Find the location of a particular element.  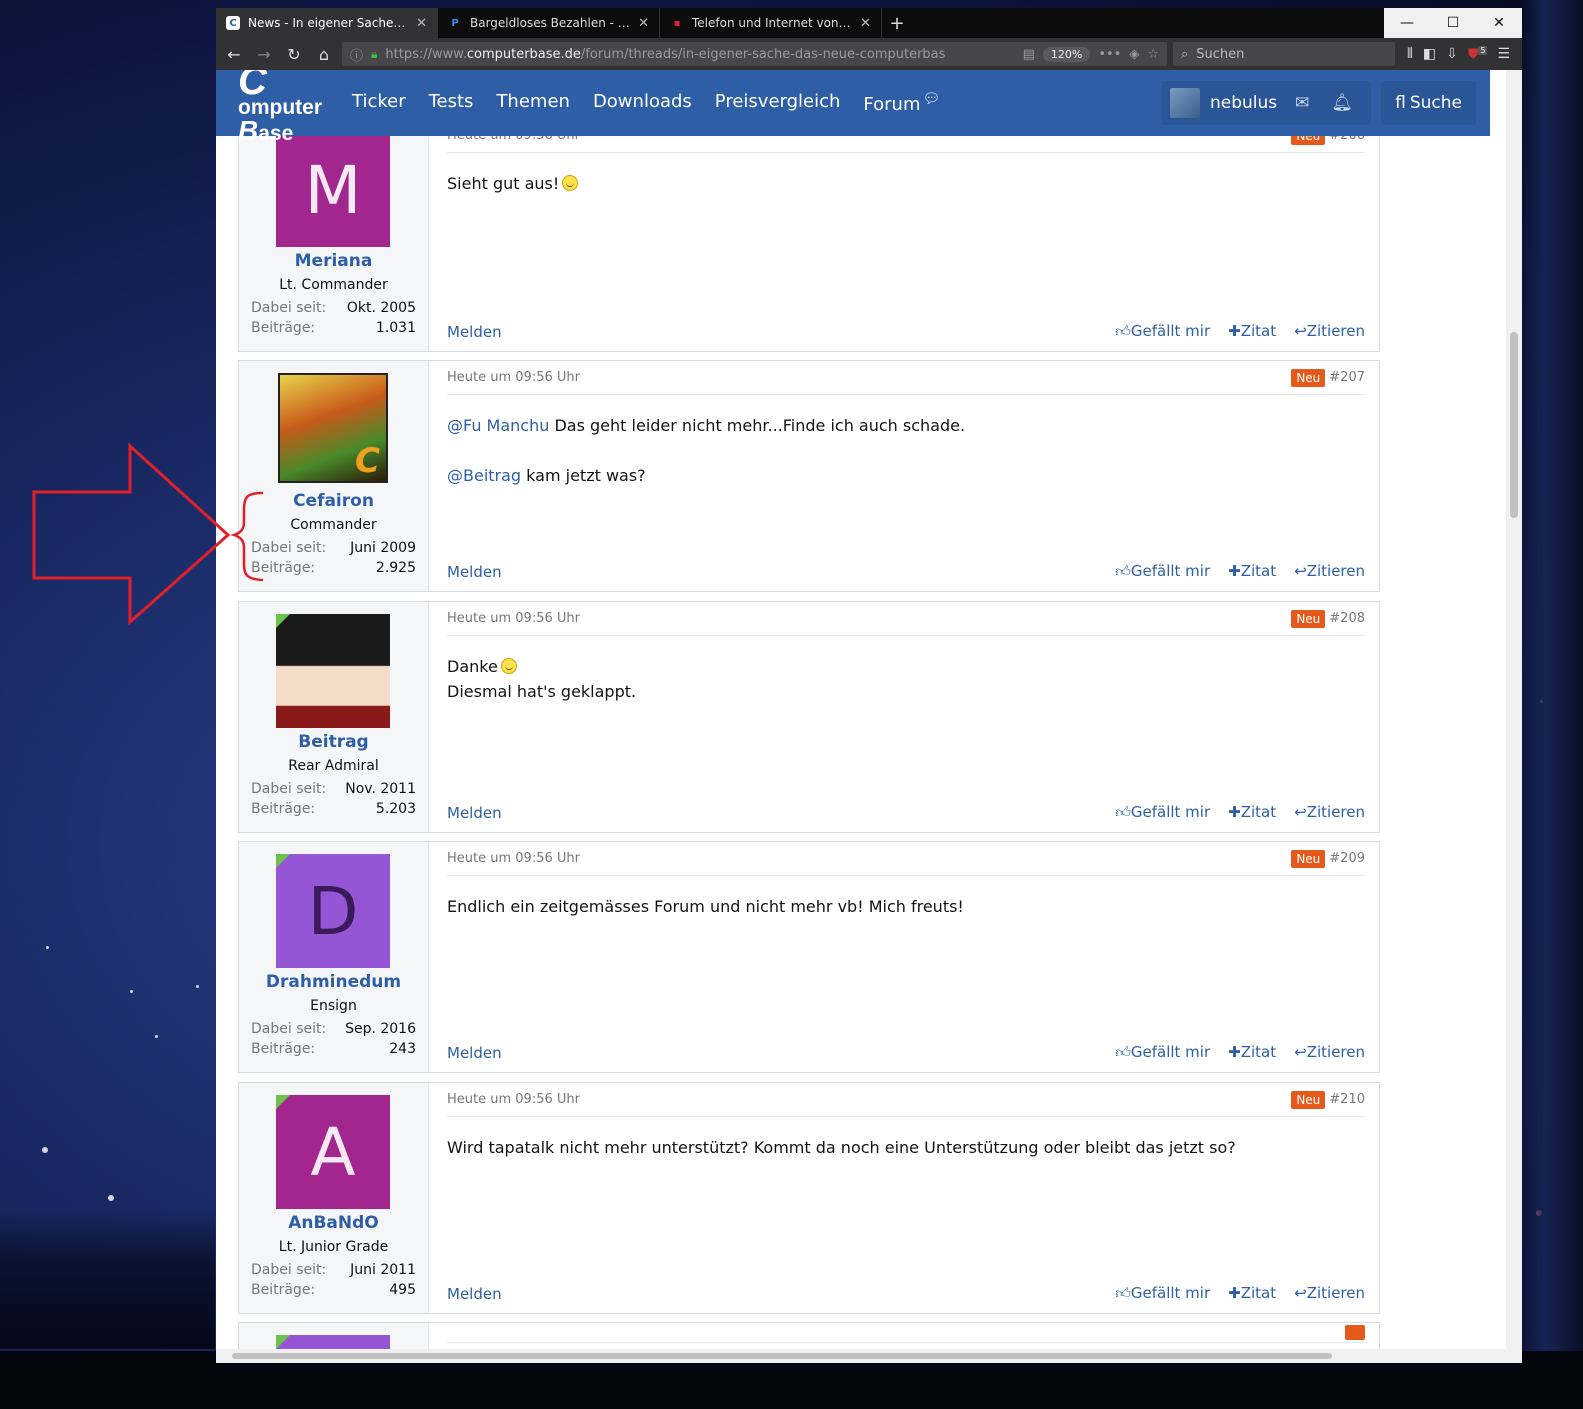

search-icon: ⌕ is located at coordinates (1184, 54).